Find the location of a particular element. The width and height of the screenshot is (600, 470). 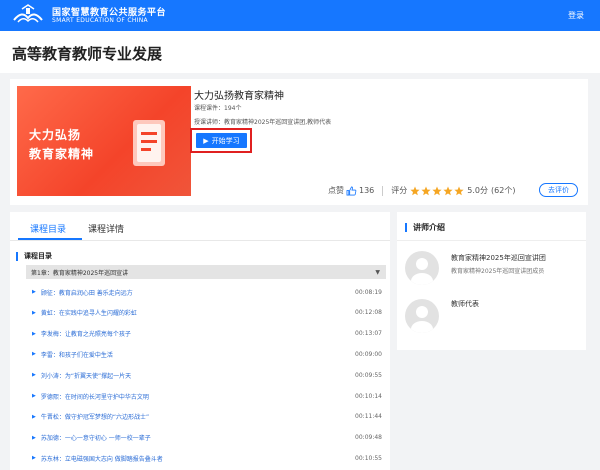

lesson-duration: 00:09:48 is located at coordinates (368, 438).